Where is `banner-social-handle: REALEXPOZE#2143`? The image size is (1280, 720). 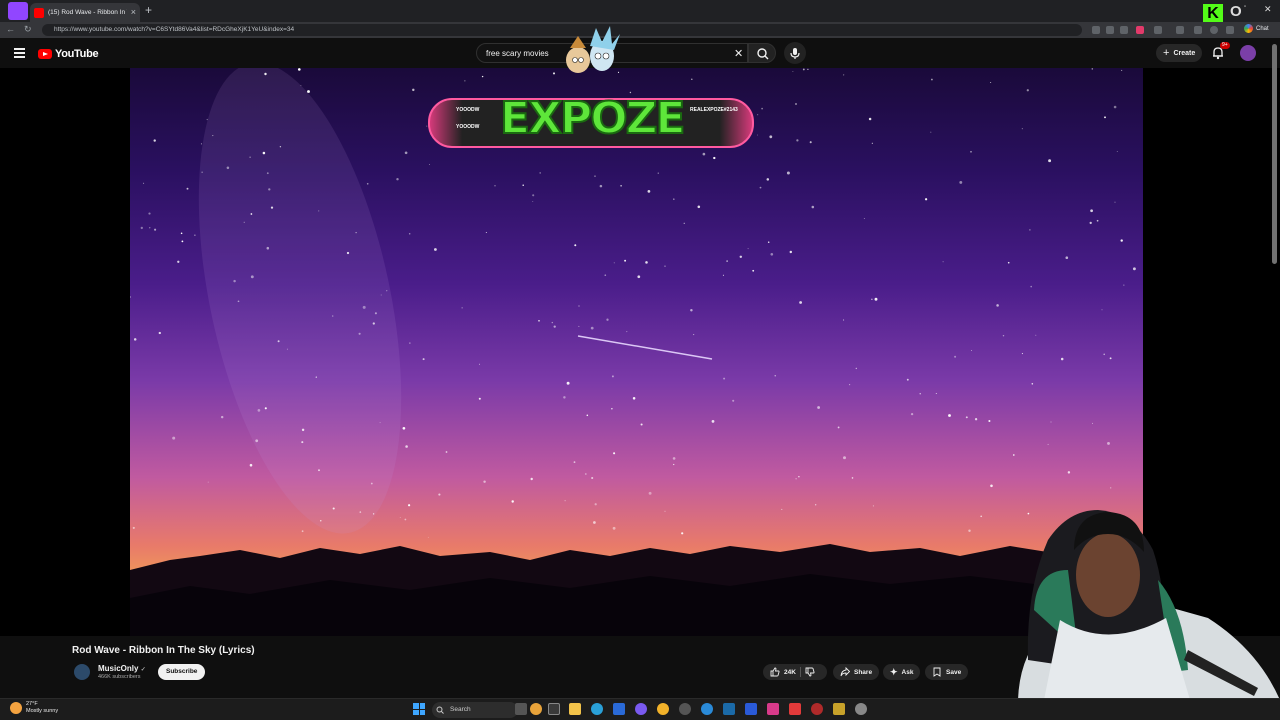 banner-social-handle: REALEXPOZE#2143 is located at coordinates (714, 110).